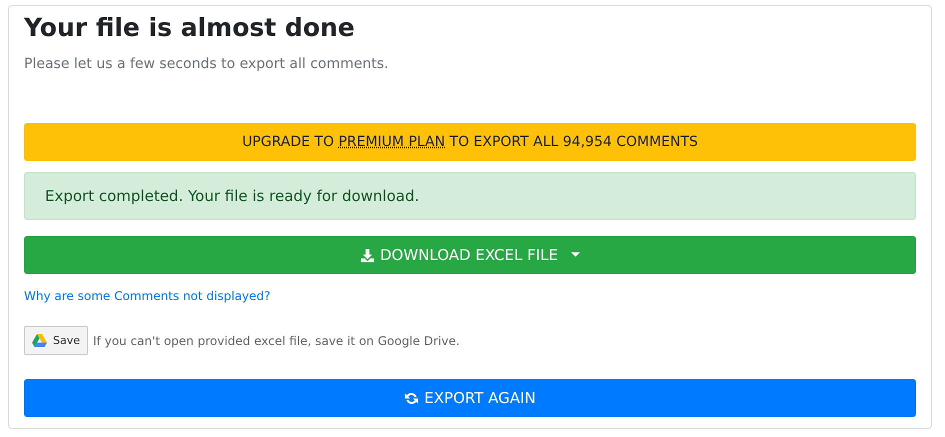  What do you see at coordinates (207, 64) in the screenshot?
I see `subtitle: Please let us a few seconds to export all comments.` at bounding box center [207, 64].